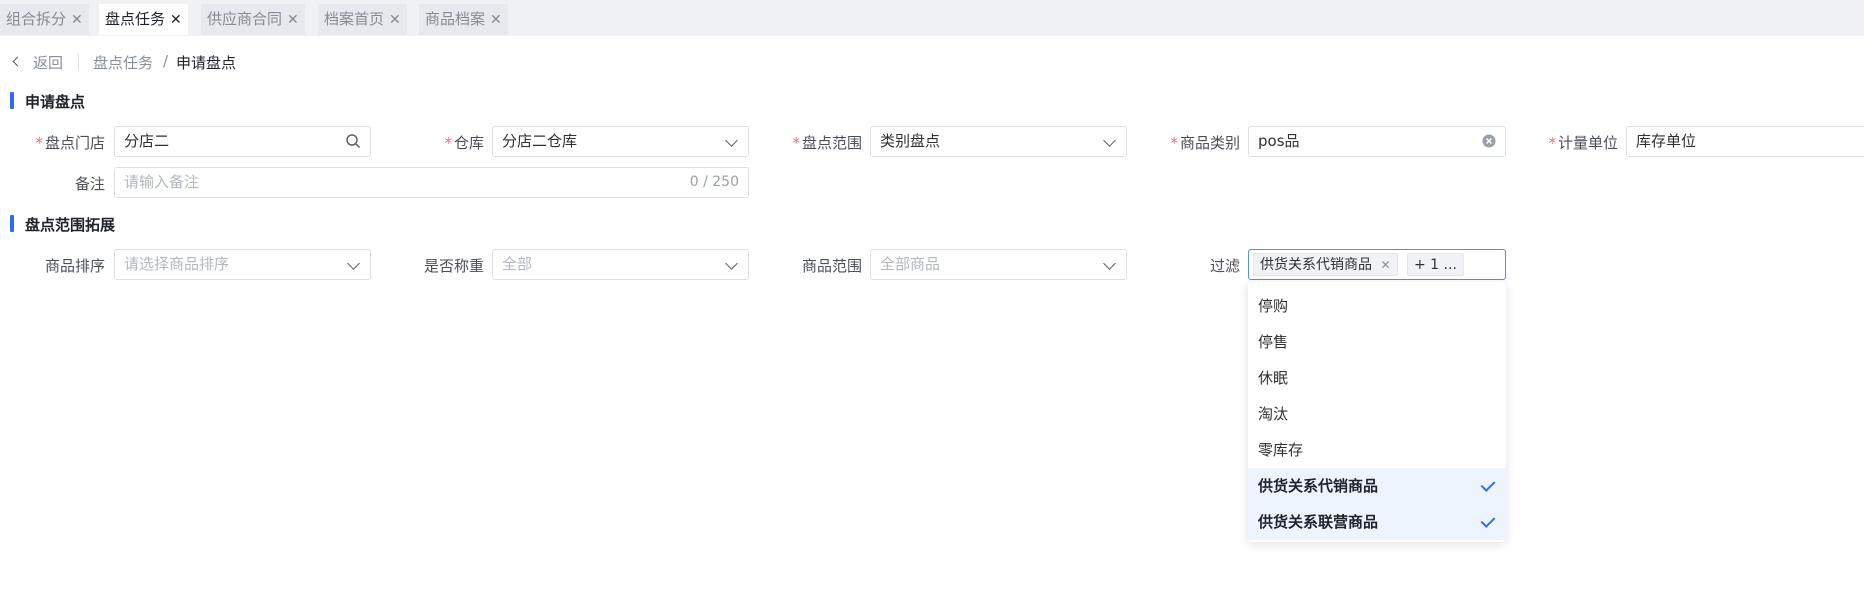 This screenshot has height=590, width=1864. Describe the element at coordinates (36, 19) in the screenshot. I see `tab-label: 组合拆分` at that location.